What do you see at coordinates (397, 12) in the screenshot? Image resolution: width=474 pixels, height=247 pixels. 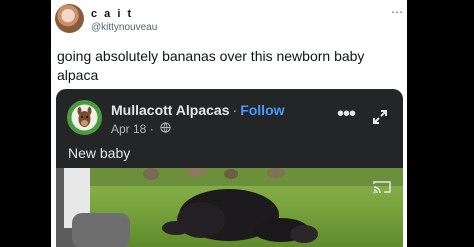 I see `more-icon: ⋯` at bounding box center [397, 12].